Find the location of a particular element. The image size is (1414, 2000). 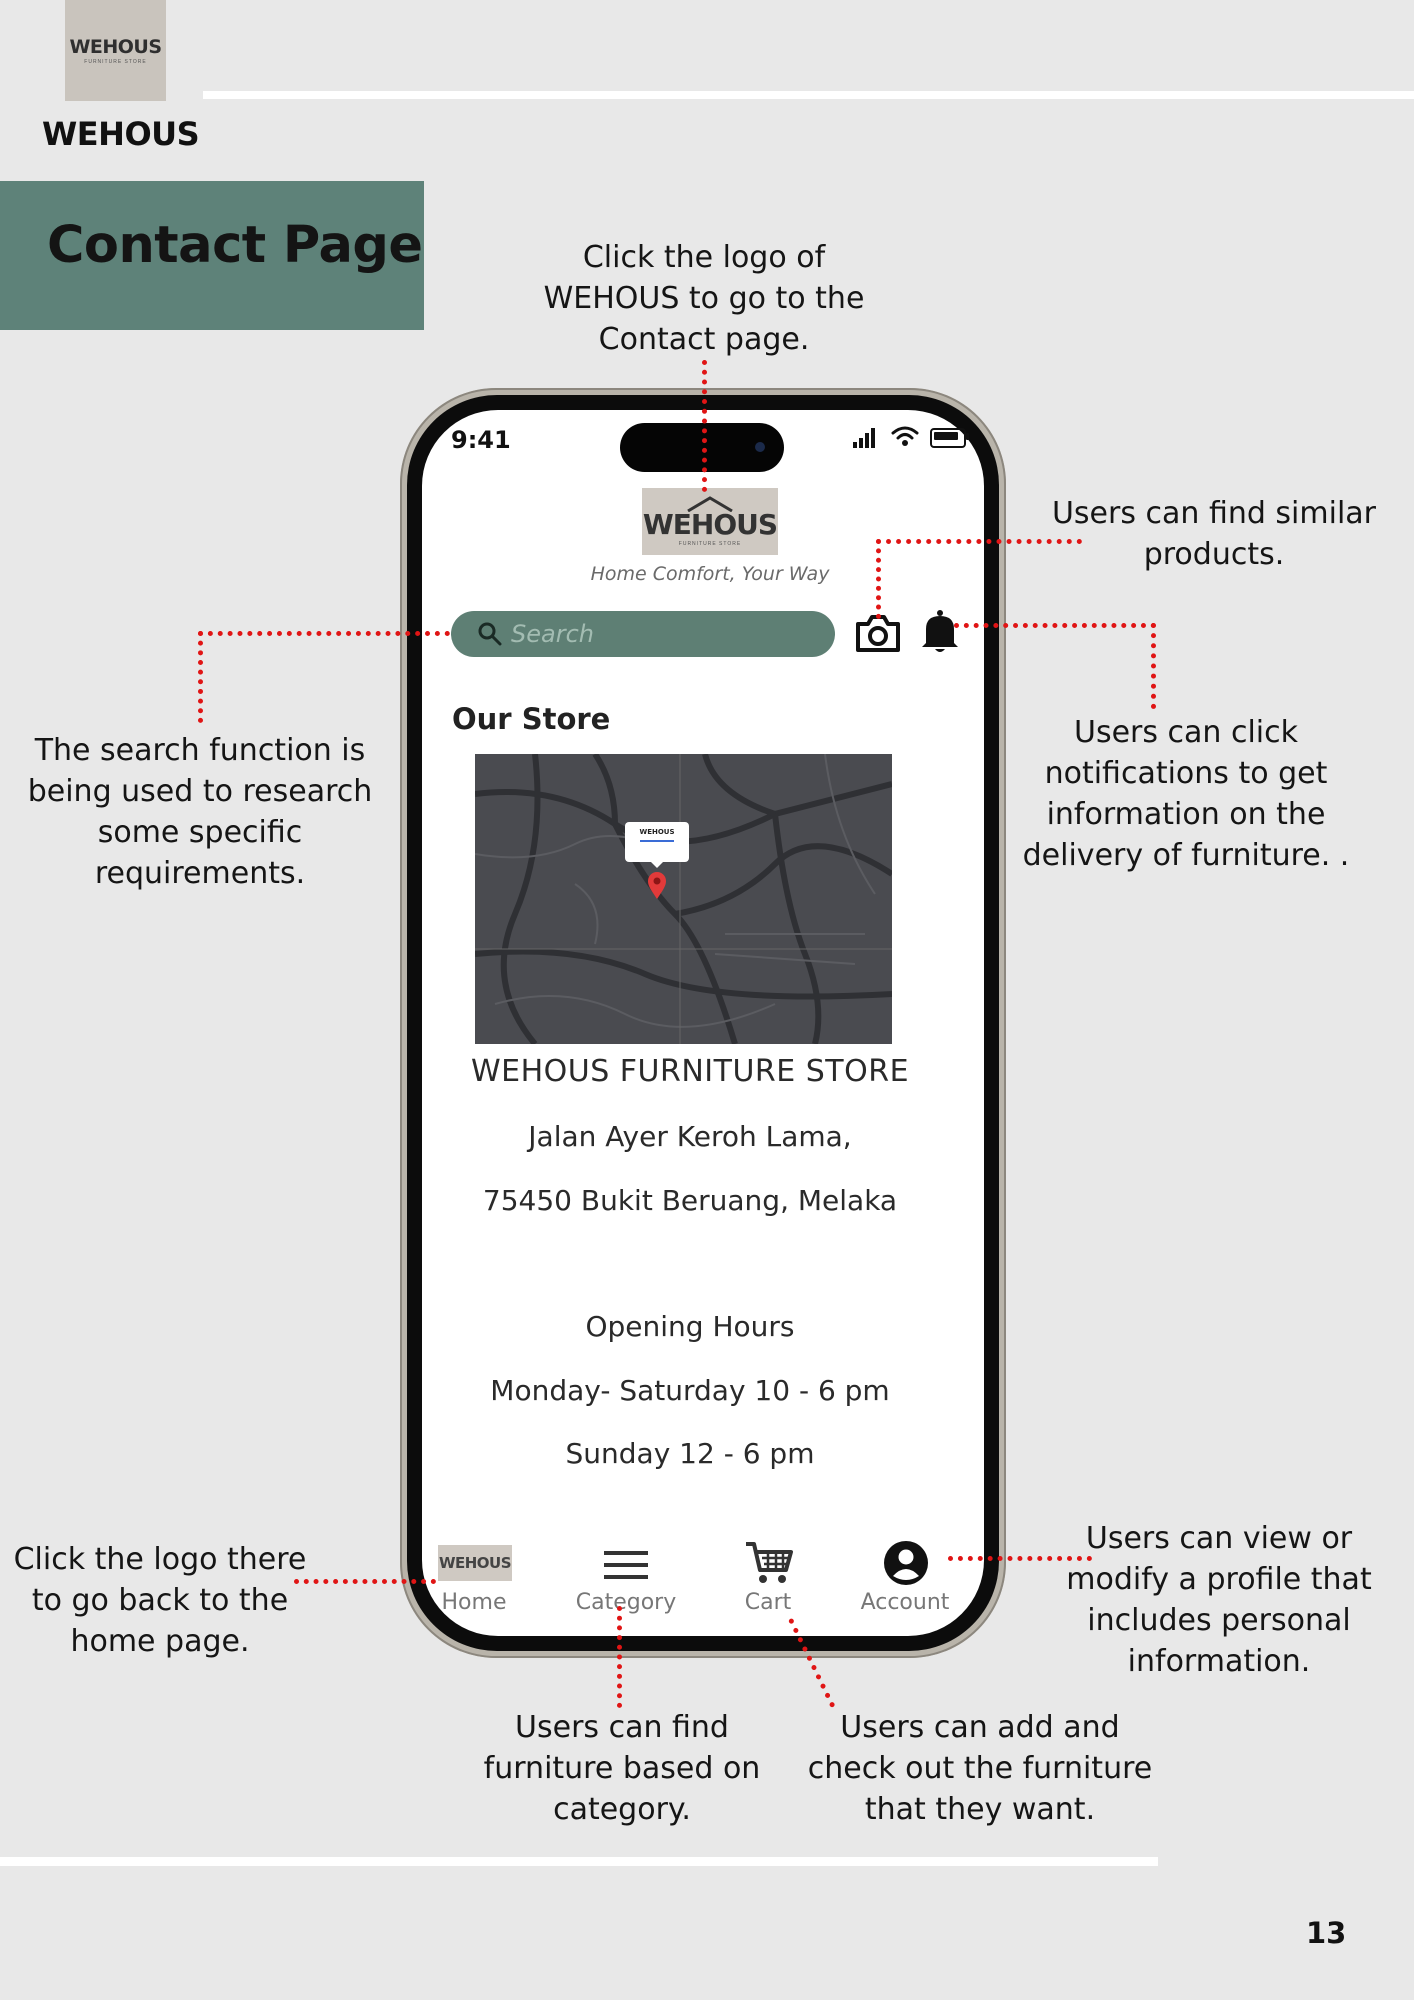

brand-name: WEHOUS is located at coordinates (121, 134).